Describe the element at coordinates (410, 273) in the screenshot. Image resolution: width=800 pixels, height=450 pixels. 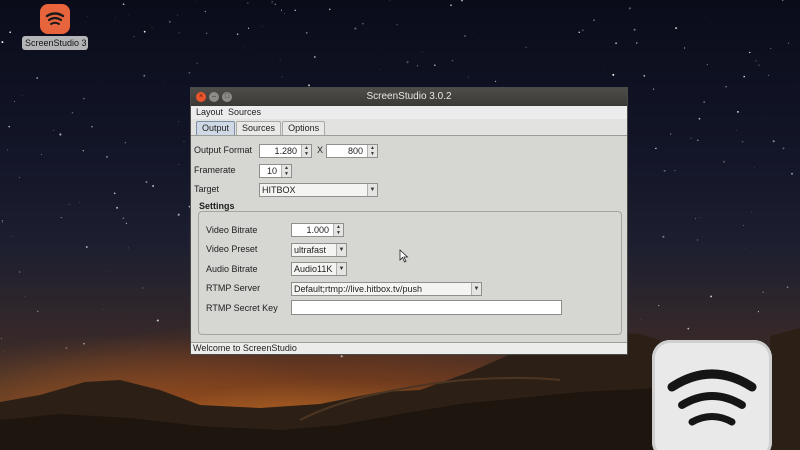
I see `settings-group` at that location.